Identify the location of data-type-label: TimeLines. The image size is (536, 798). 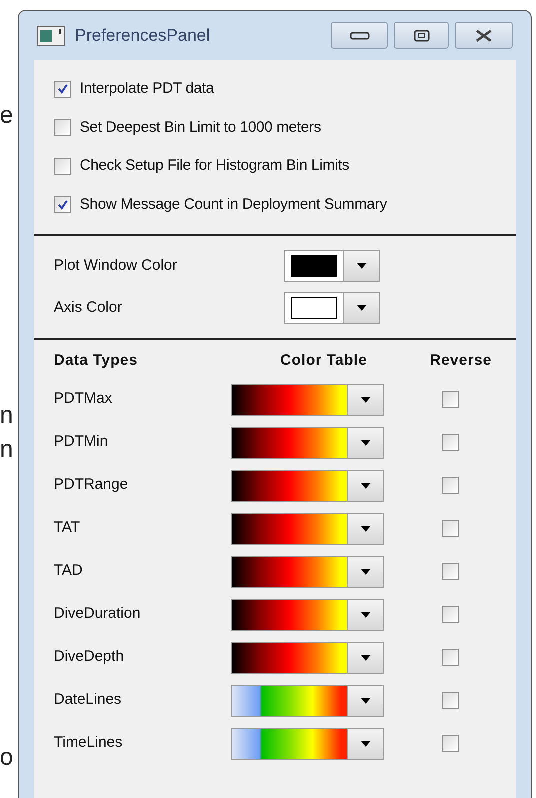
(89, 743).